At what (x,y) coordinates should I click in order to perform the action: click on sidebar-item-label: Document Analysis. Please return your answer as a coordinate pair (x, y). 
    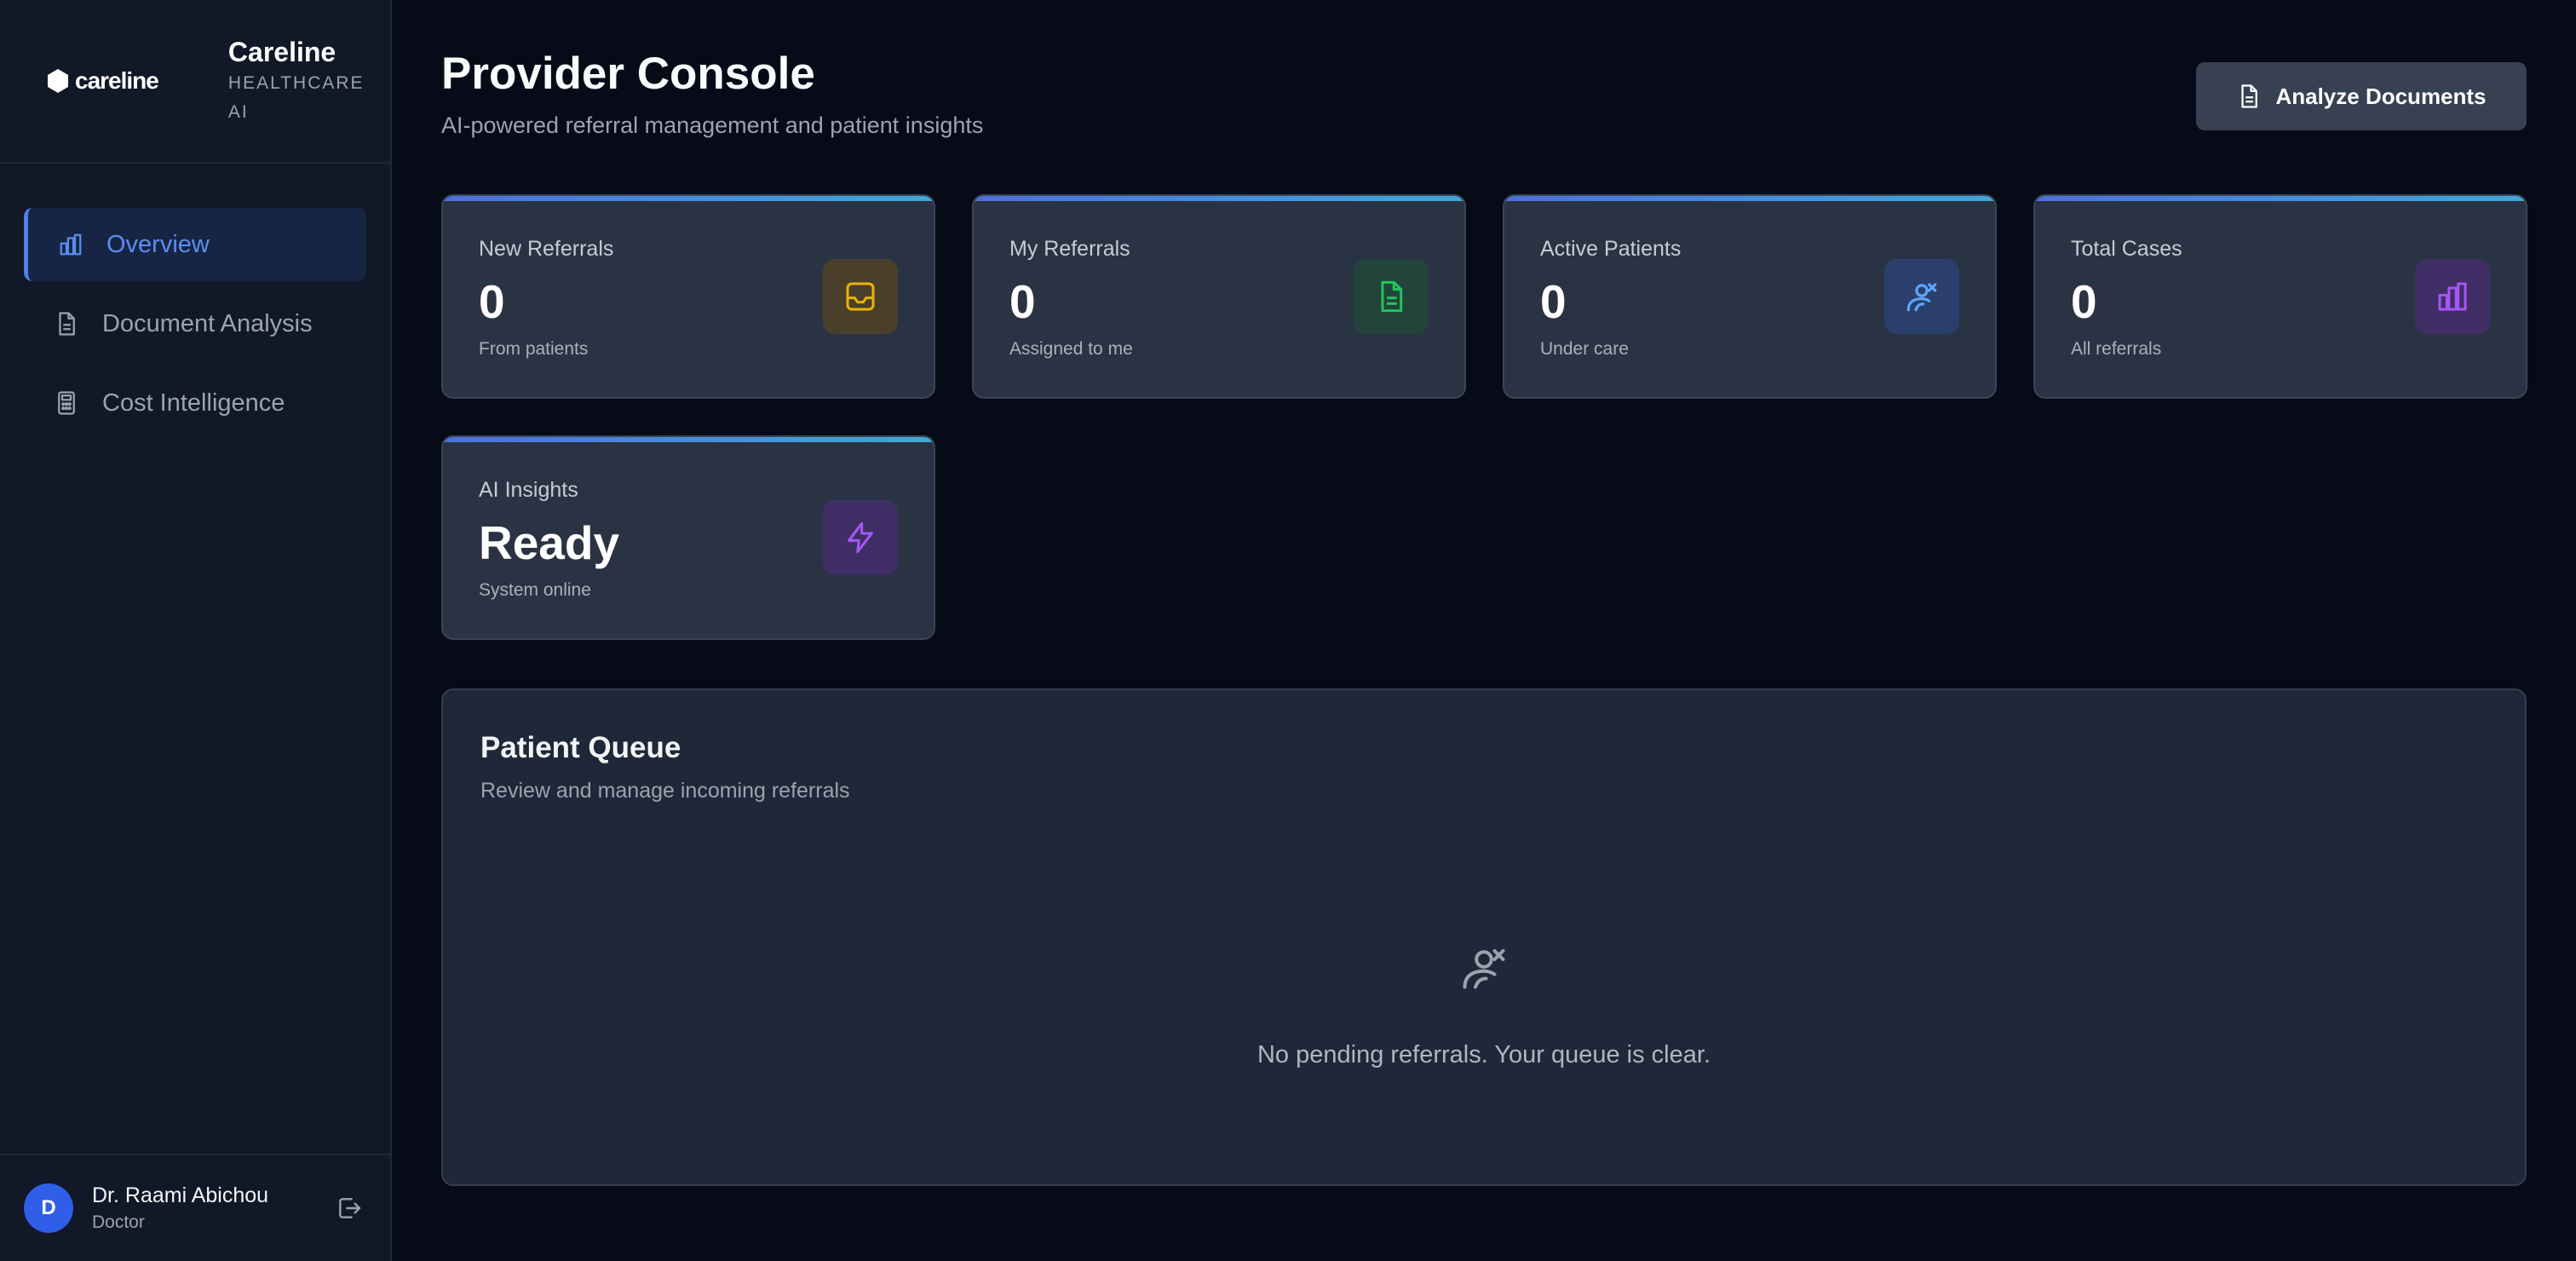
    Looking at the image, I should click on (208, 323).